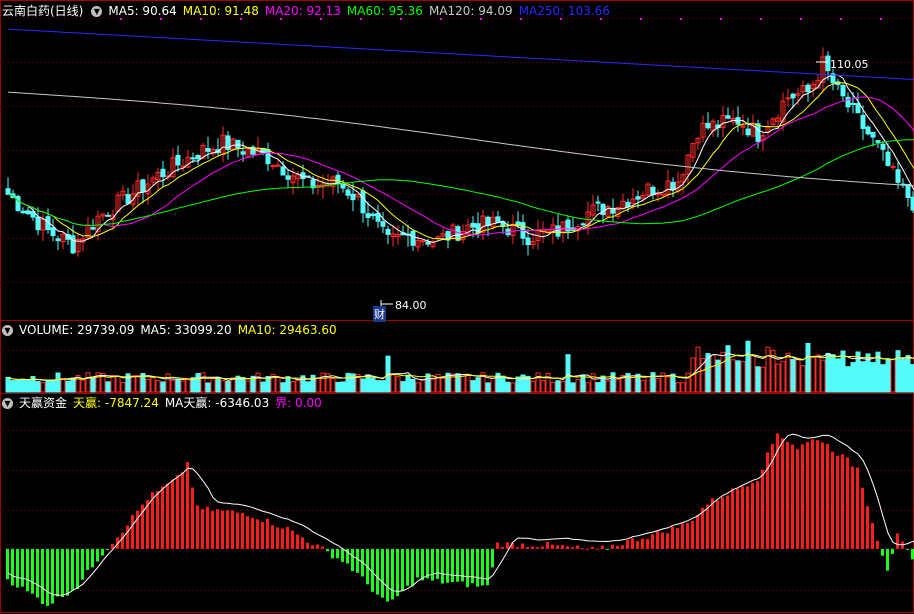 This screenshot has width=914, height=614. I want to click on indicator-label: MA5: 90.64, so click(142, 11).